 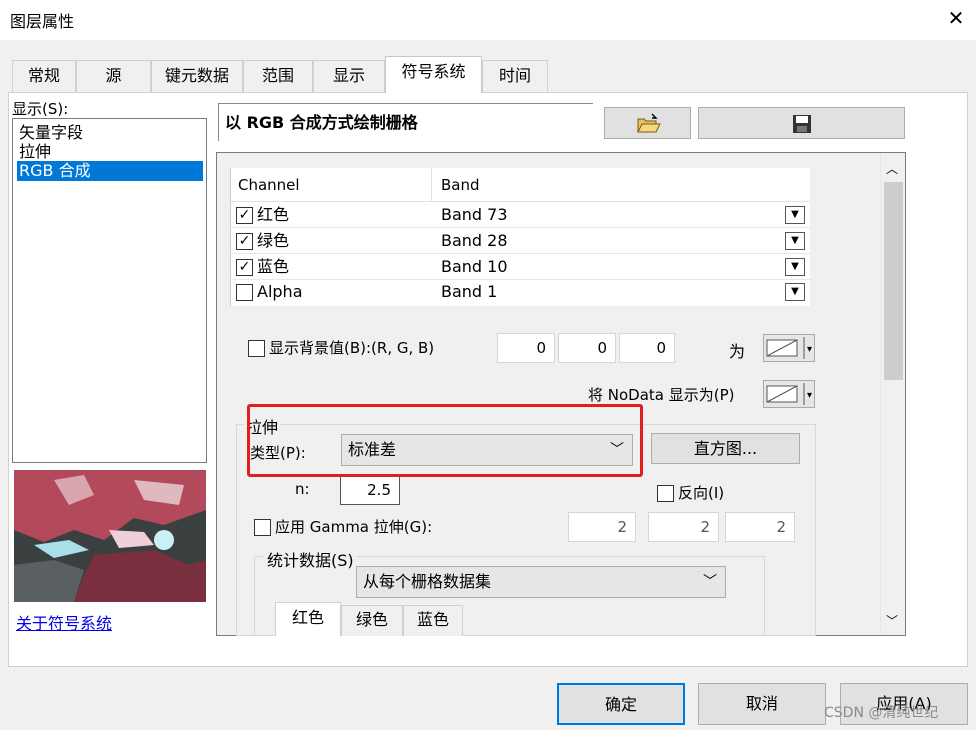 What do you see at coordinates (197, 76) in the screenshot?
I see `tab-key-metadata: 键元数据` at bounding box center [197, 76].